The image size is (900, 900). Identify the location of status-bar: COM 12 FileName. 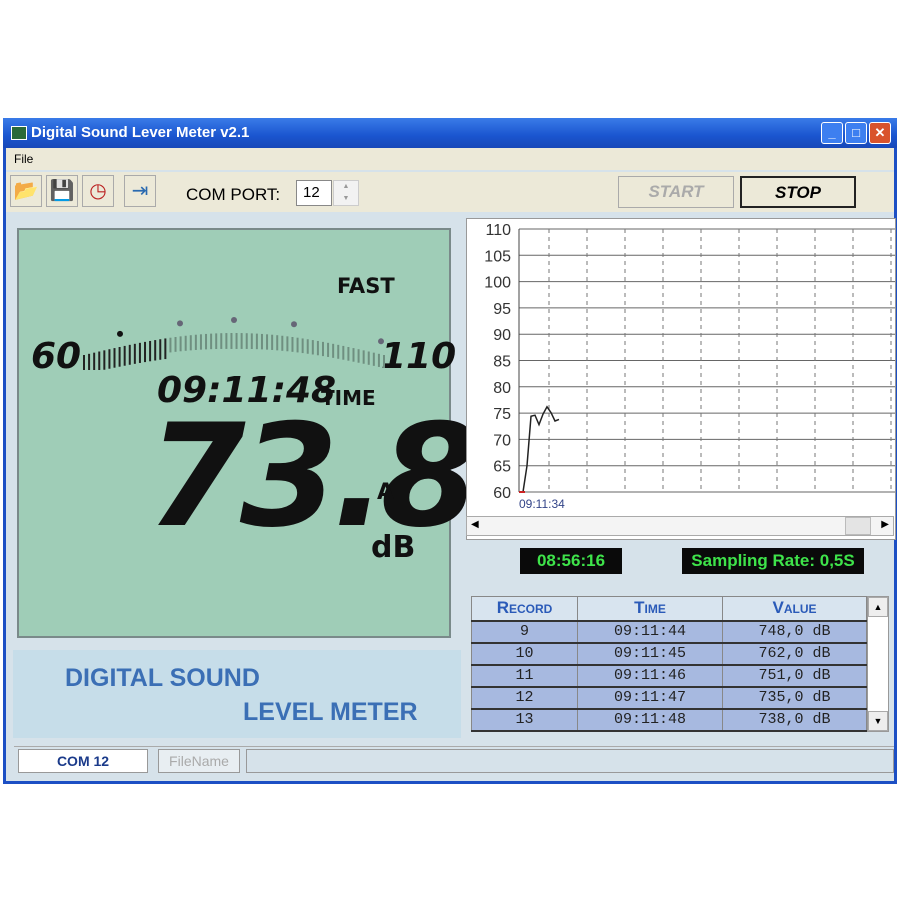
(454, 760).